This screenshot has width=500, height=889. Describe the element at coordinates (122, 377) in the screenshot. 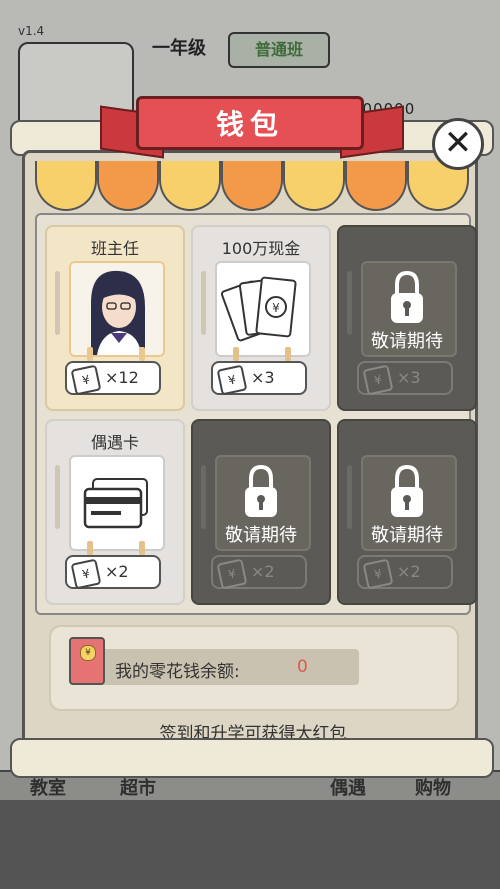

I see `count-value: ×12` at that location.